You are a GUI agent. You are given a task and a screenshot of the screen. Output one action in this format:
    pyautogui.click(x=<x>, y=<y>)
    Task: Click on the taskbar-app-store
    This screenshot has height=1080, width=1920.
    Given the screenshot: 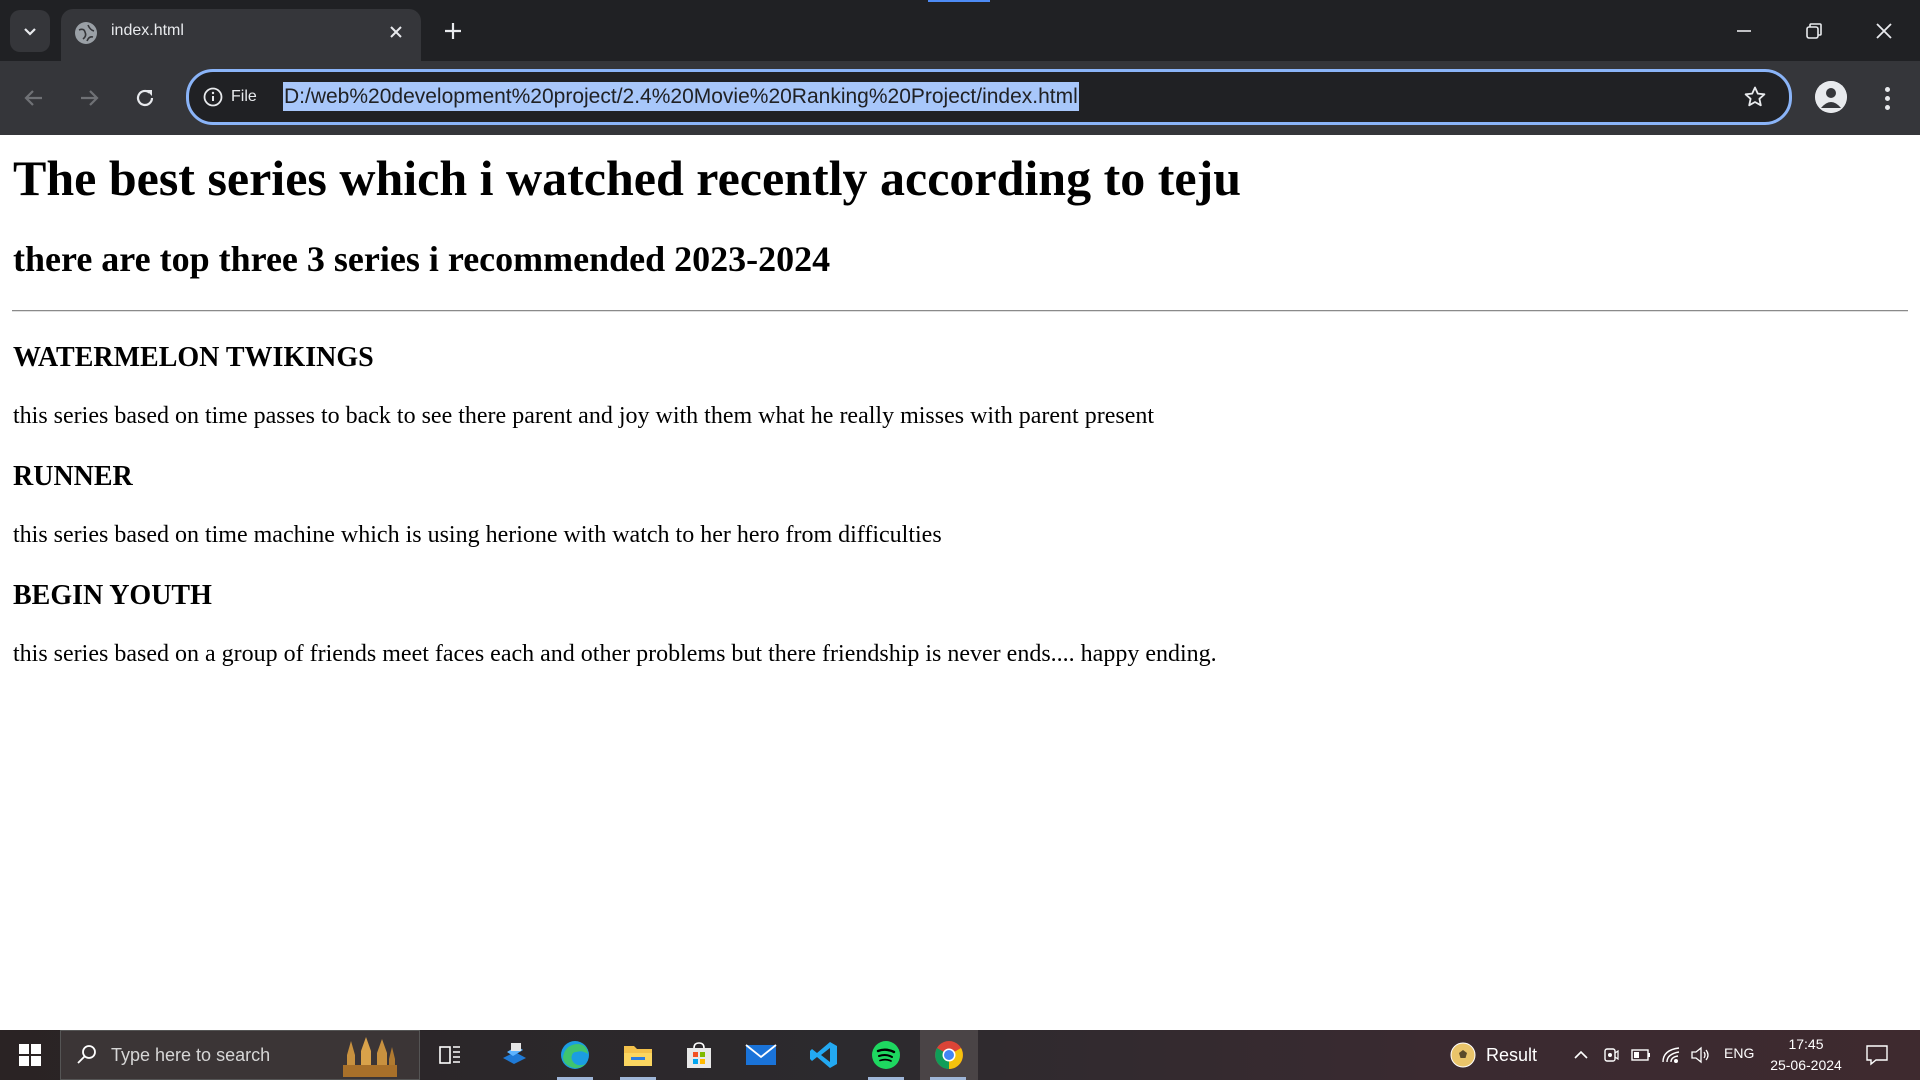 What is the action you would take?
    pyautogui.click(x=699, y=1055)
    